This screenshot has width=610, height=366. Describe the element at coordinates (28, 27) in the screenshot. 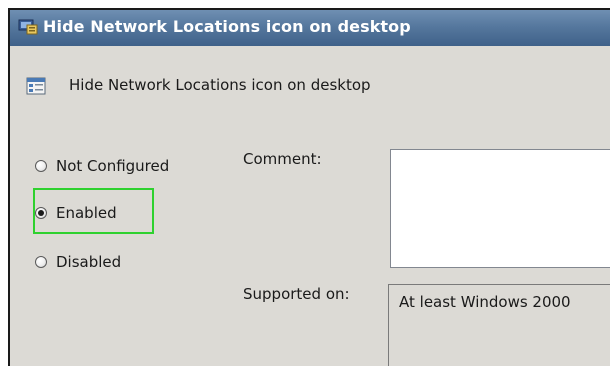

I see `policy-window-icon` at that location.